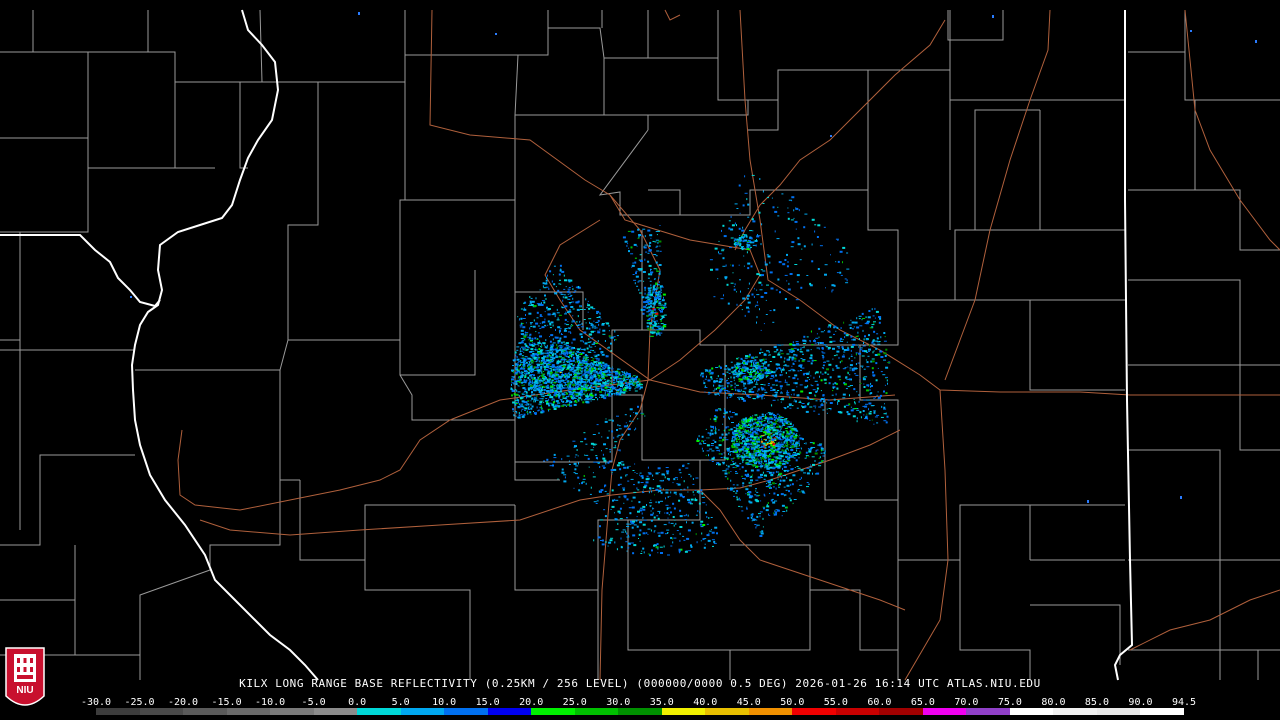  I want to click on colorbar-label: -15.0, so click(226, 702).